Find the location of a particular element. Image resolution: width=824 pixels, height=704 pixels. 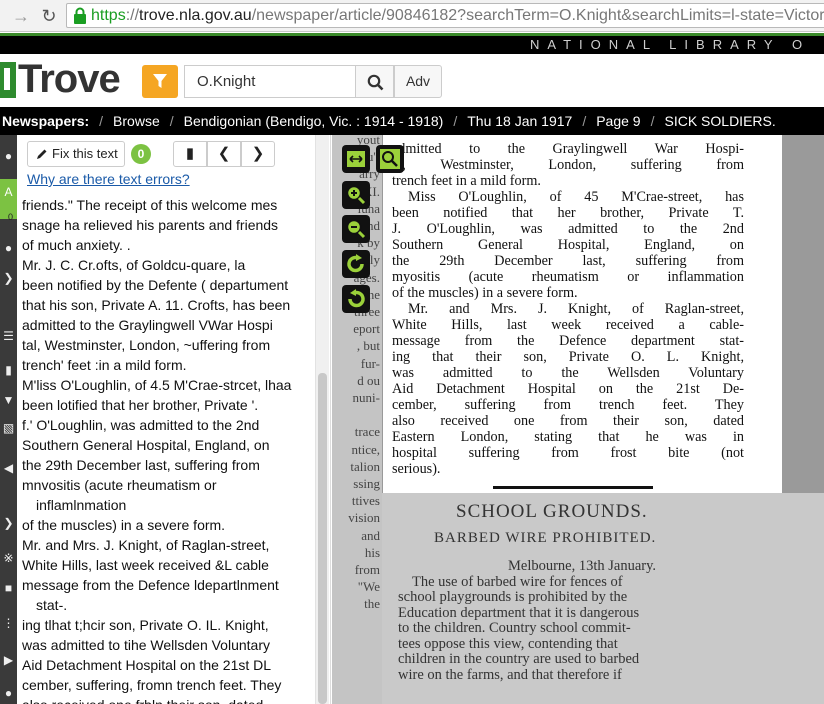

column-fragment-line: from is located at coordinates (367, 569).